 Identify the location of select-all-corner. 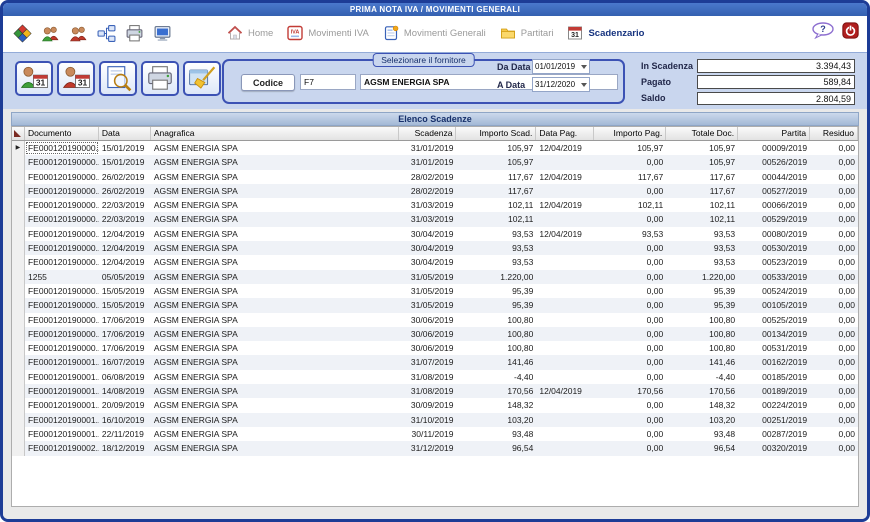
(18, 133).